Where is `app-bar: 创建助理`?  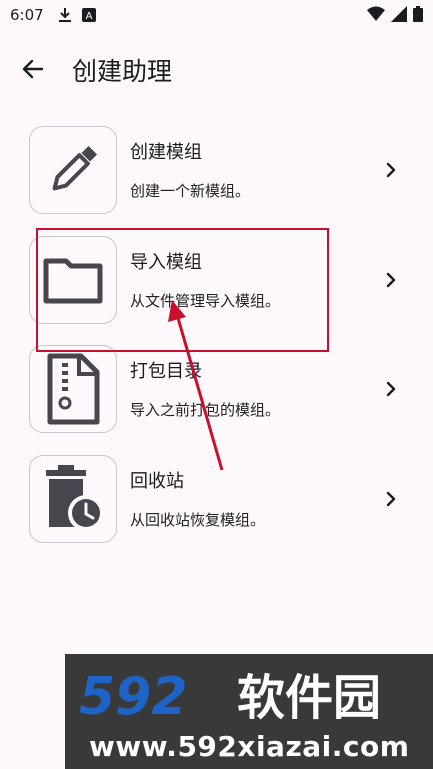 app-bar: 创建助理 is located at coordinates (216, 69).